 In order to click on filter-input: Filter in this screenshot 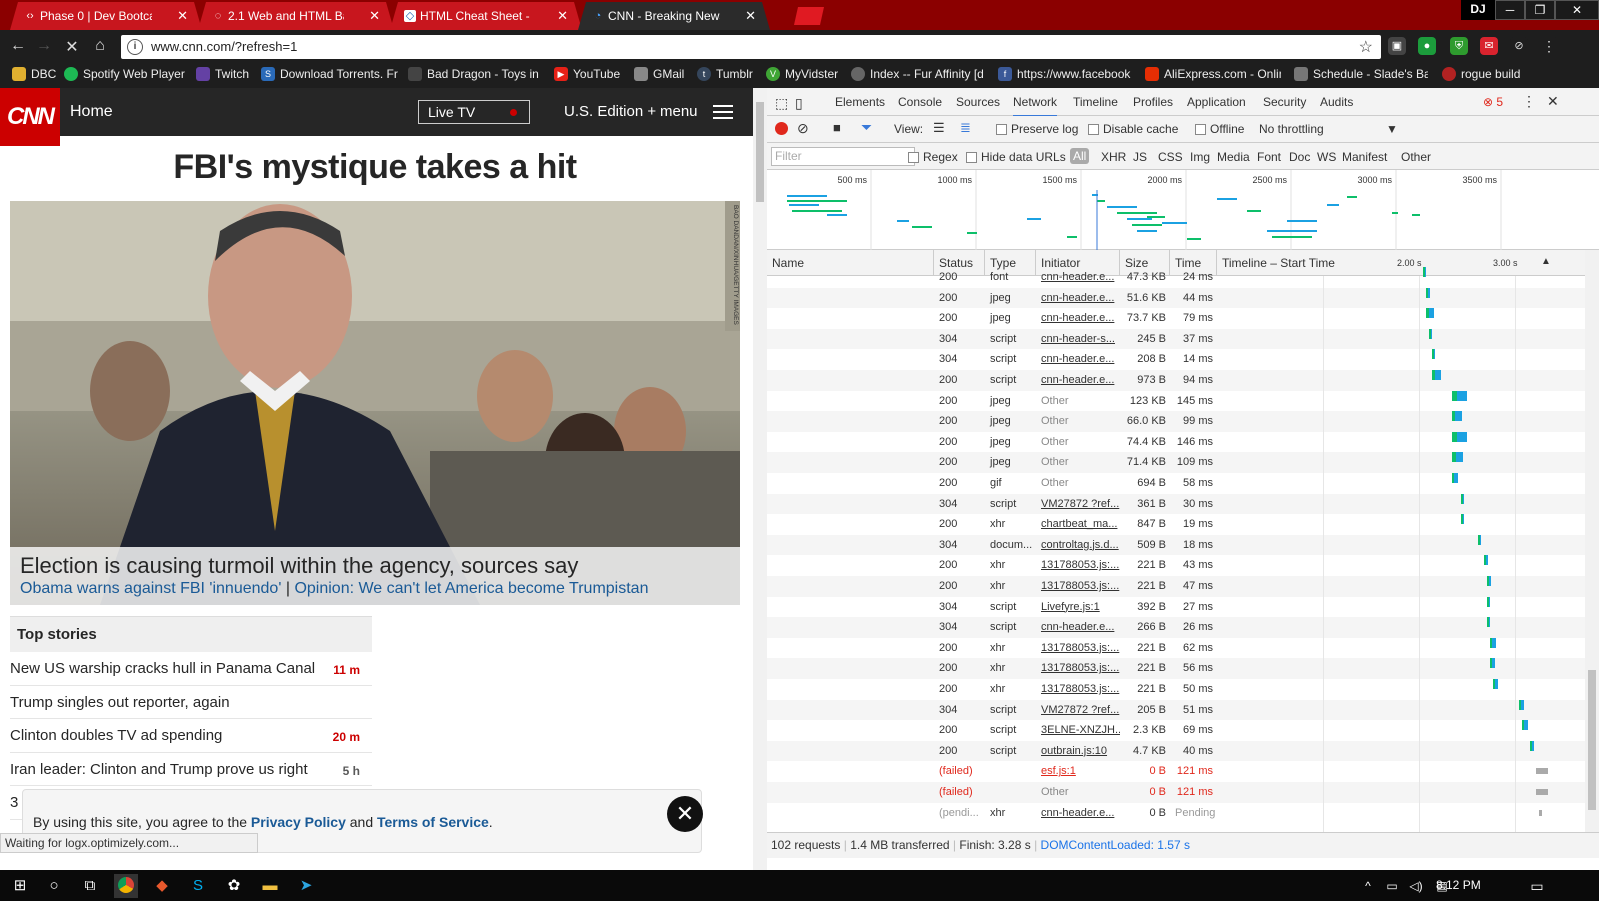, I will do `click(843, 156)`.